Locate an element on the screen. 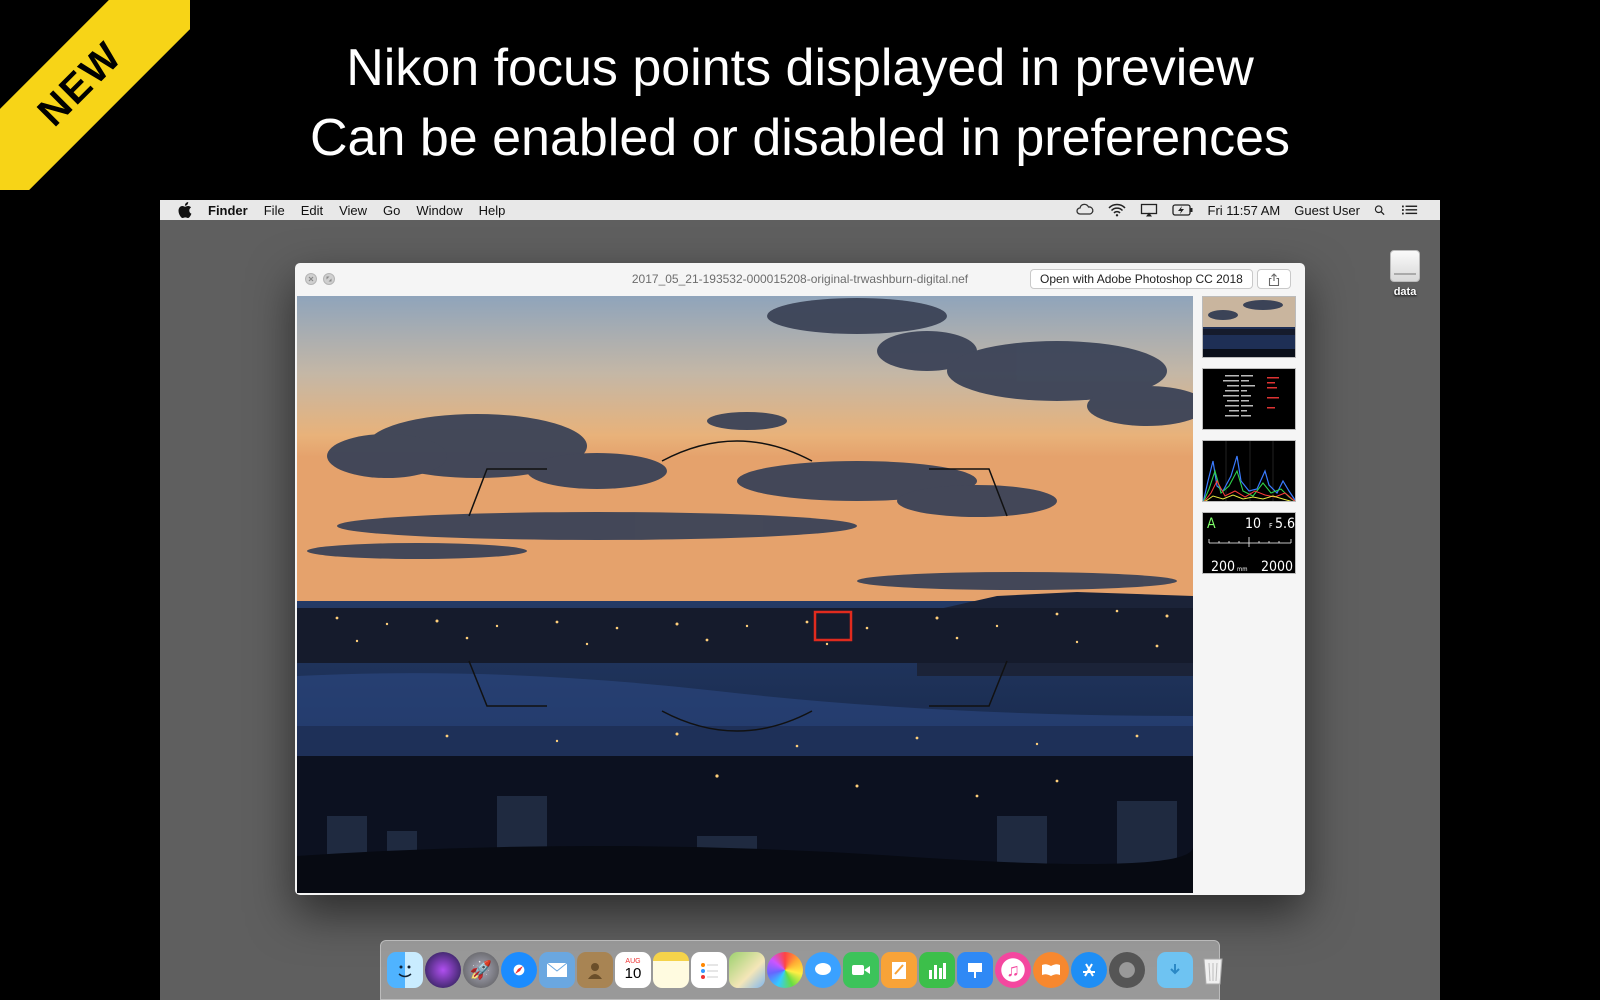 This screenshot has height=1000, width=1600. finder-icon is located at coordinates (405, 970).